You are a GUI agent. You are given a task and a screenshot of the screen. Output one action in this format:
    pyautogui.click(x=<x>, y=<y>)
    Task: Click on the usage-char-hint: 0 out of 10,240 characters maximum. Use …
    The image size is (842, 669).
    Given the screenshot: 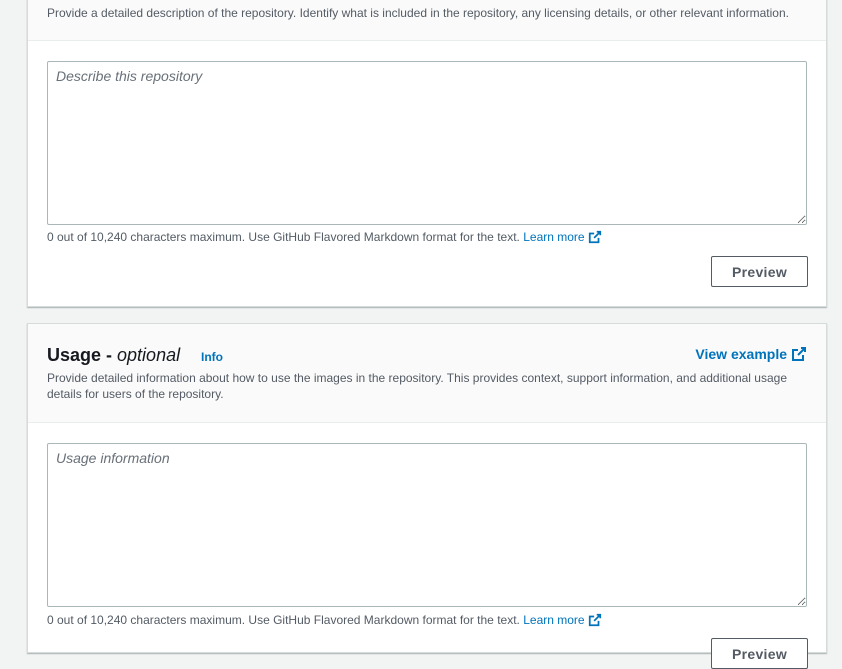 What is the action you would take?
    pyautogui.click(x=324, y=620)
    